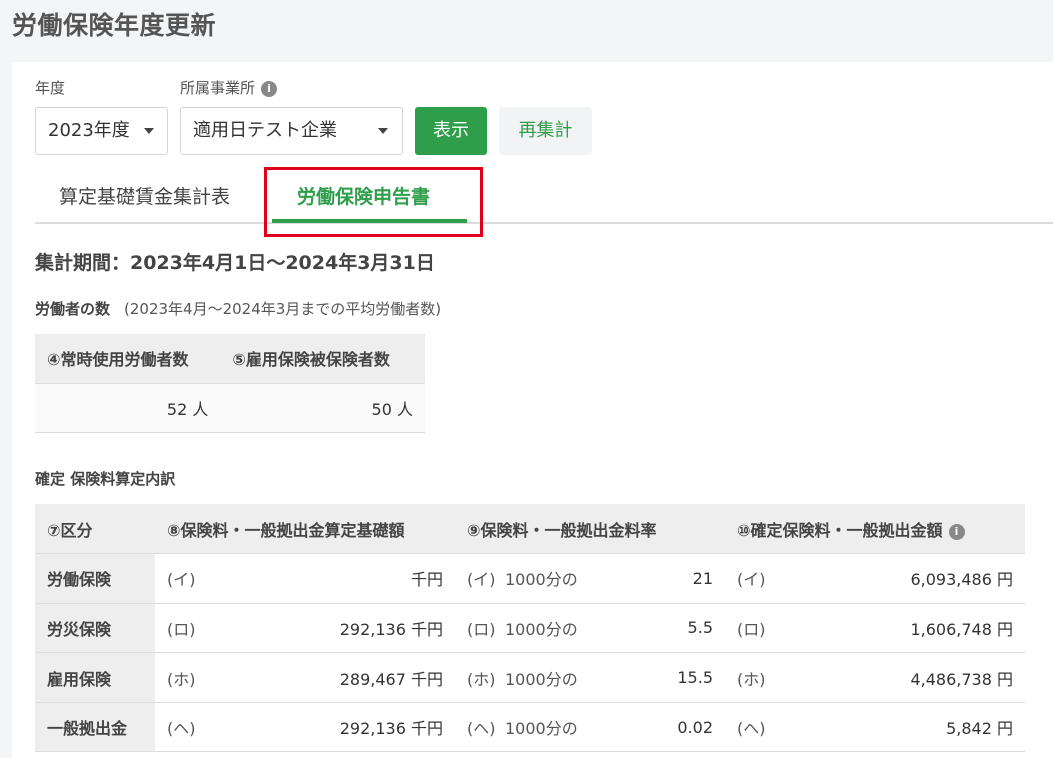  What do you see at coordinates (670, 628) in the screenshot?
I see `row-rate-value: 5.5` at bounding box center [670, 628].